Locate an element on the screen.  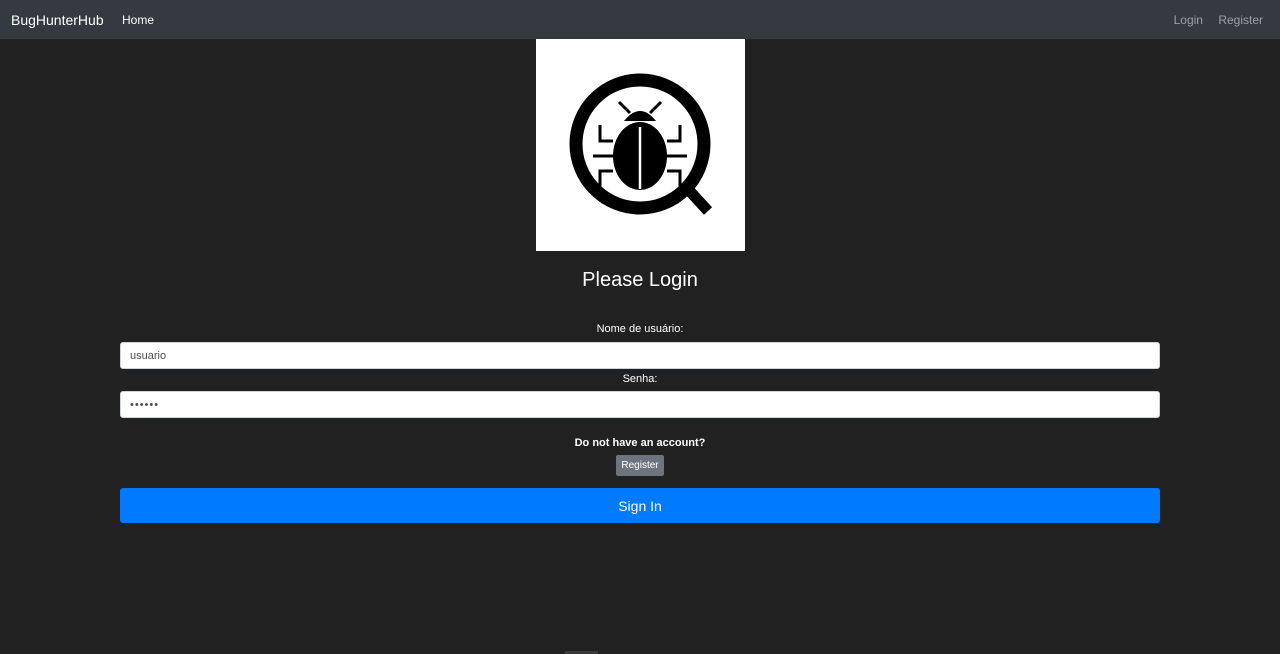
no-account-prompt: Do not have an account? is located at coordinates (640, 443).